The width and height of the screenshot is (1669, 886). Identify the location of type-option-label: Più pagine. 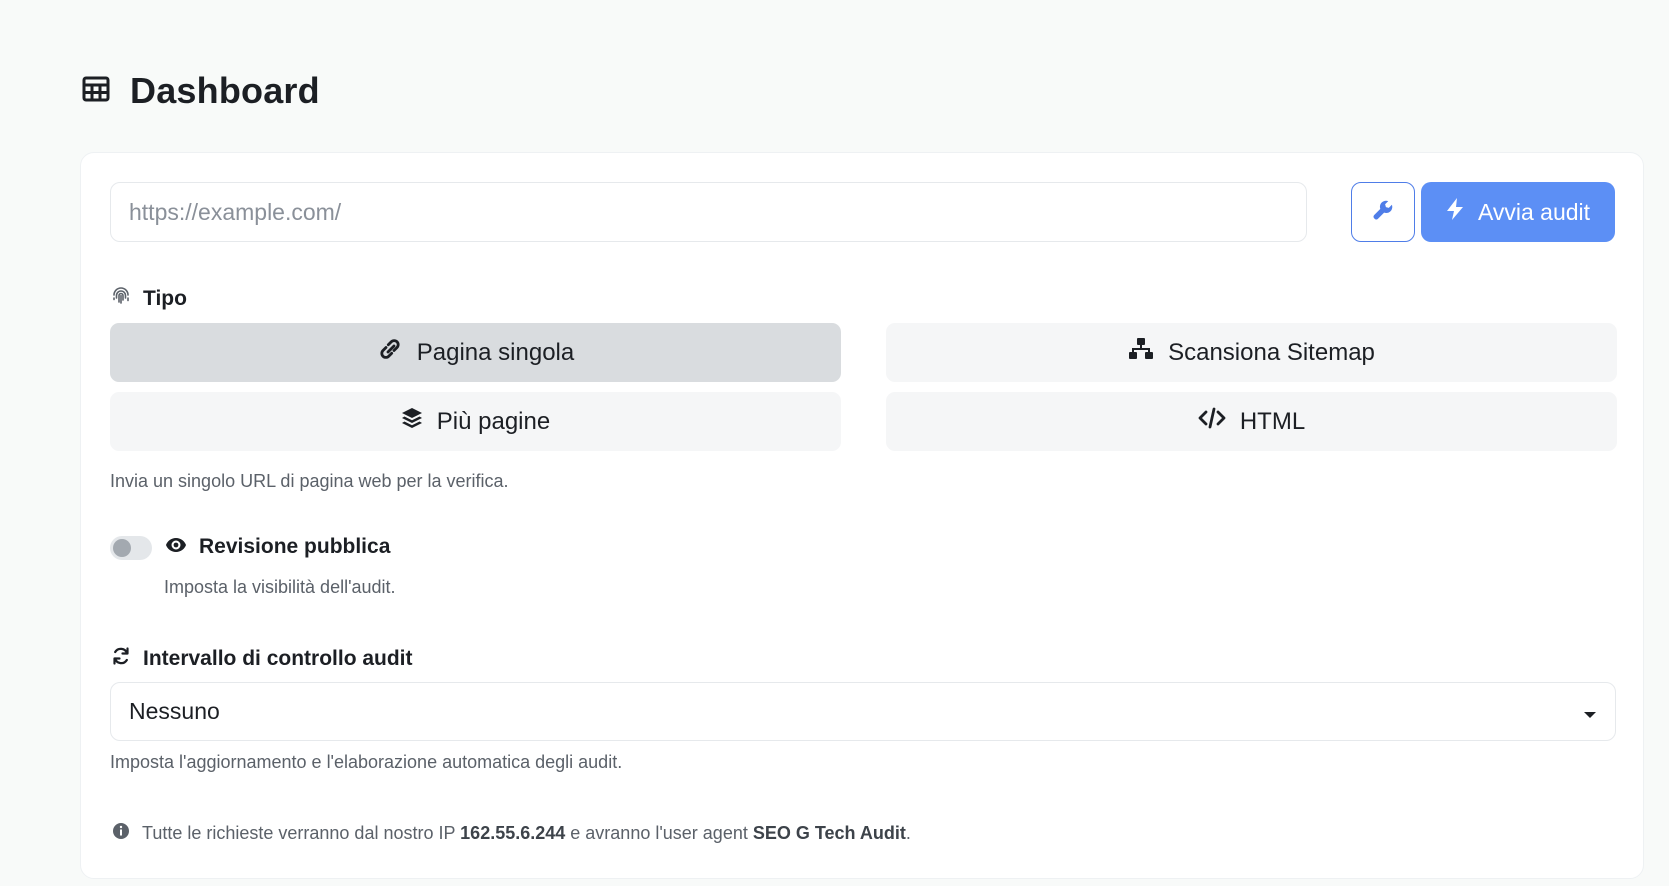
(493, 421).